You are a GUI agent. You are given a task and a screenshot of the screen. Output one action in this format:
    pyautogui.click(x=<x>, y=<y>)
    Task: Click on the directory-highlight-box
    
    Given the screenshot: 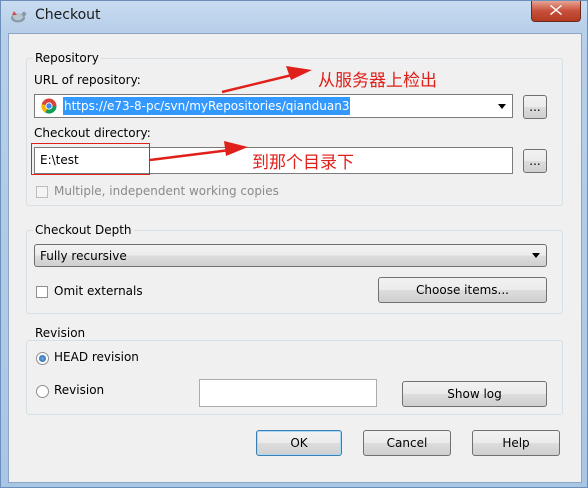 What is the action you would take?
    pyautogui.click(x=90, y=159)
    